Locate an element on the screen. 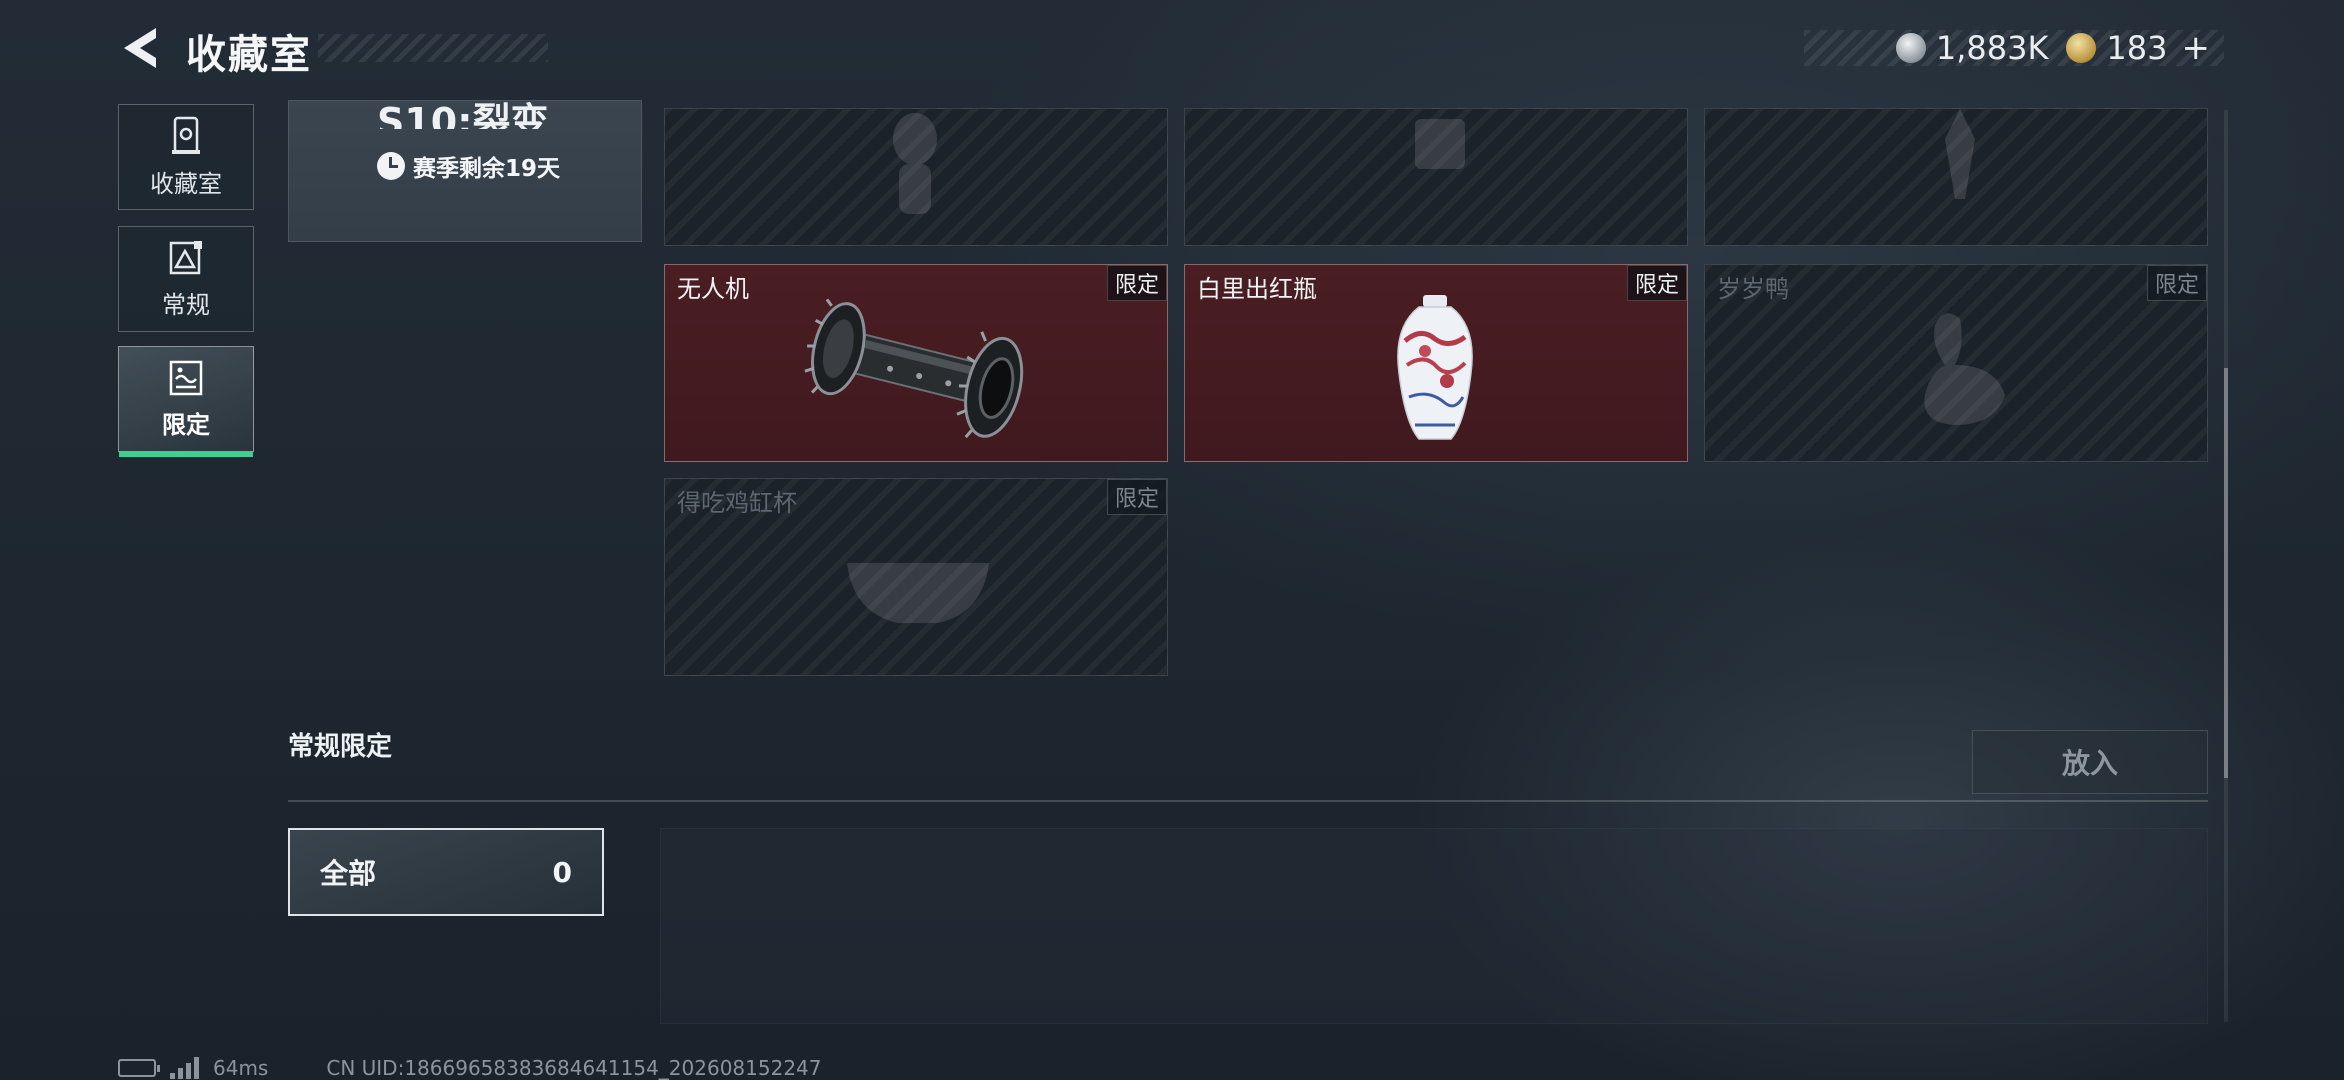  back-arrow-icon is located at coordinates (140, 48).